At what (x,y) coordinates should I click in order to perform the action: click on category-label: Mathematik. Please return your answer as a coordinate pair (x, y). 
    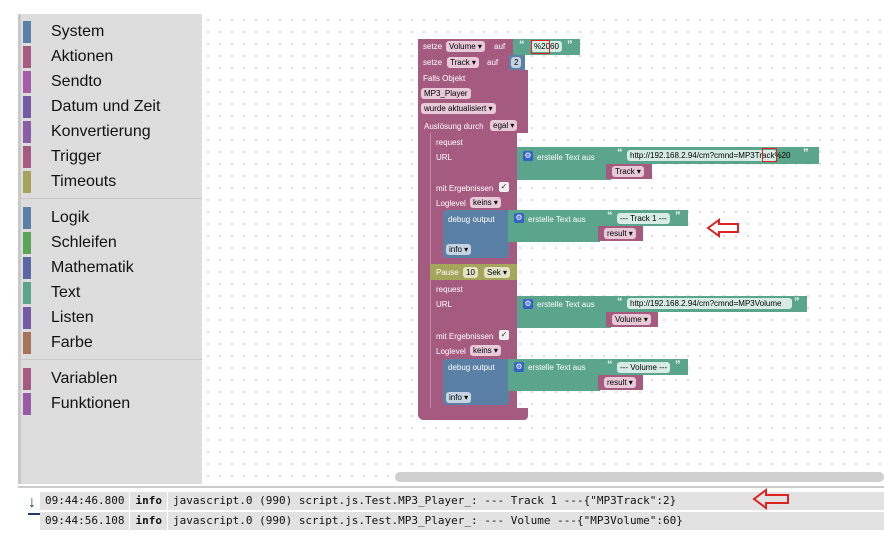
    Looking at the image, I should click on (92, 267).